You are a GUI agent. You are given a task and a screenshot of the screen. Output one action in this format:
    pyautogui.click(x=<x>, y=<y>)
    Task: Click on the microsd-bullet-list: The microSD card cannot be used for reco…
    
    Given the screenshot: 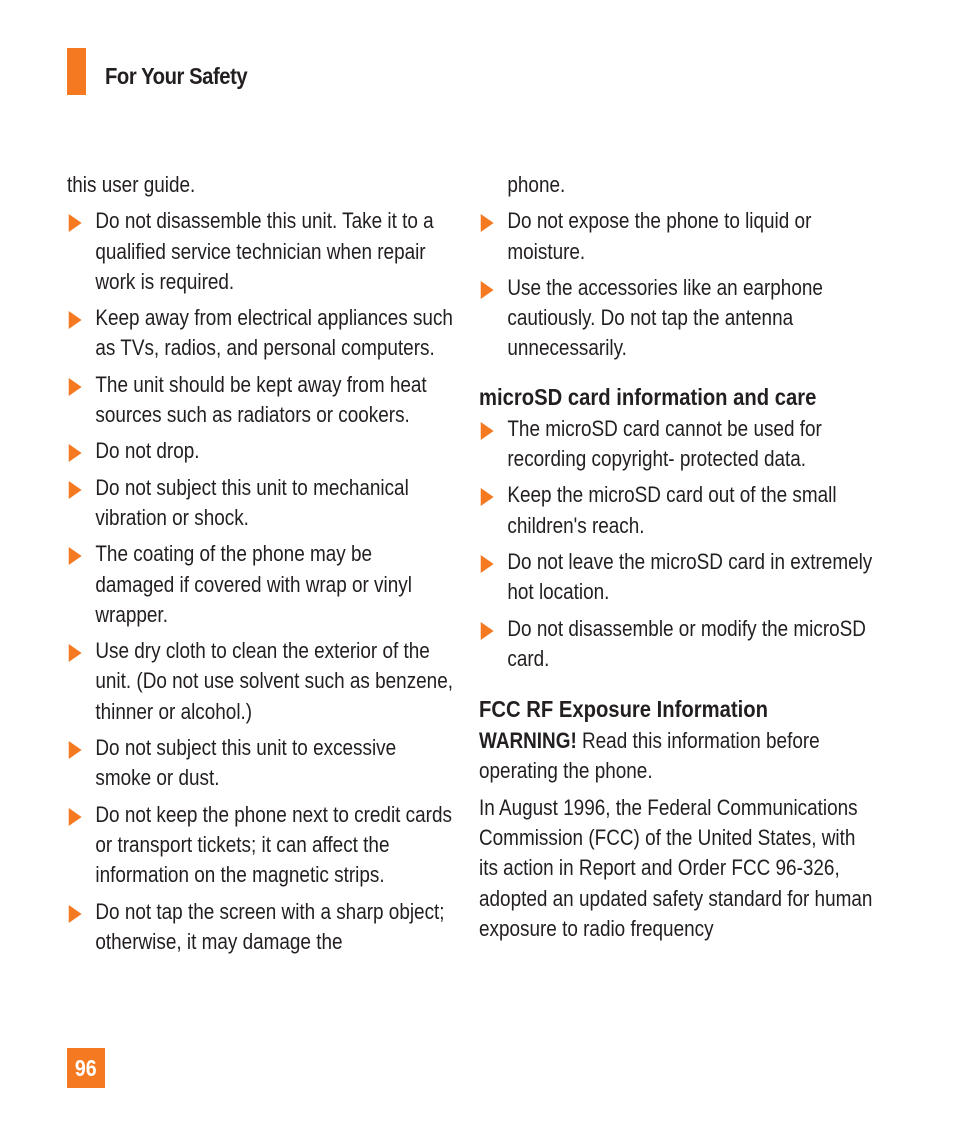 What is the action you would take?
    pyautogui.click(x=678, y=544)
    